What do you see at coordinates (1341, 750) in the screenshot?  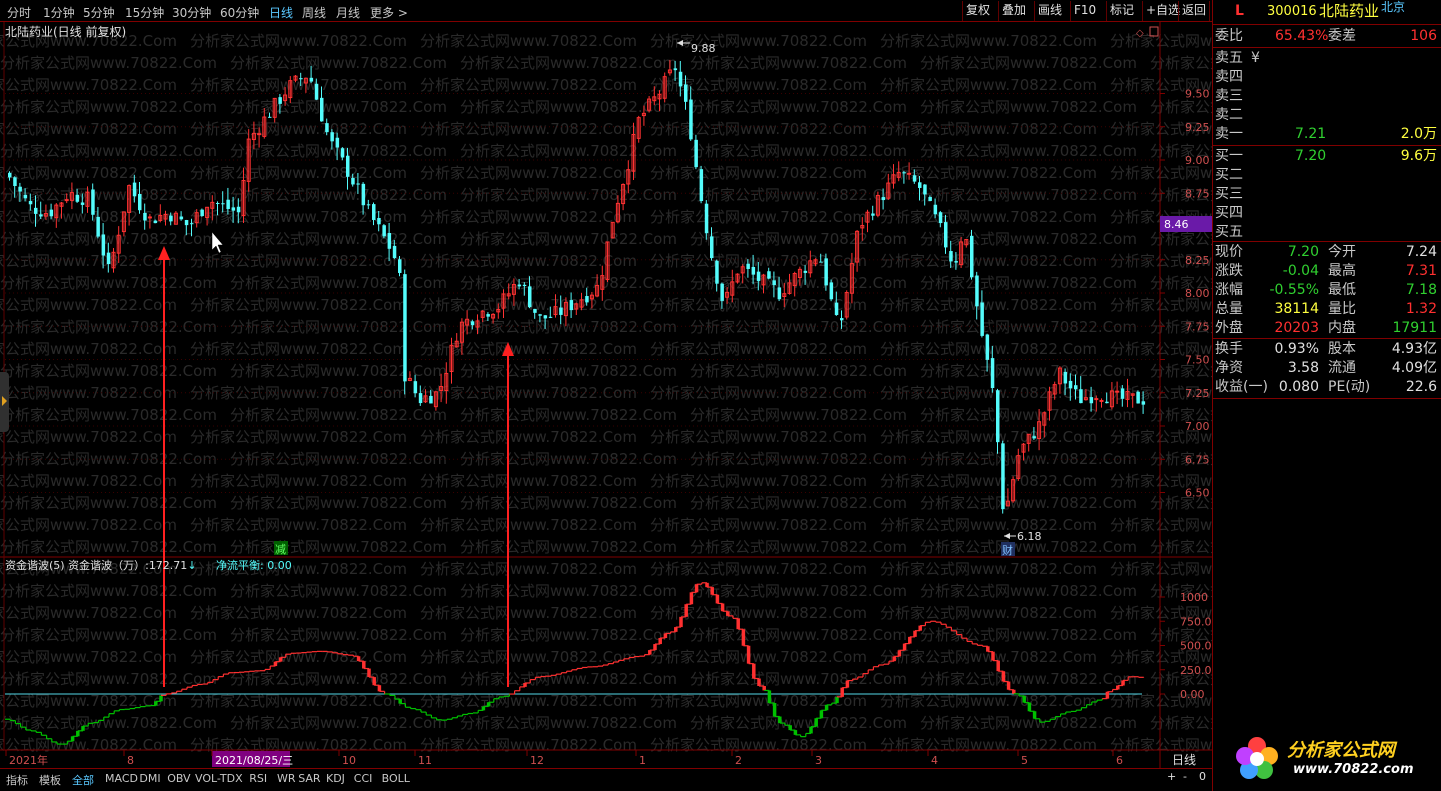 I see `logo-text: 分析家公式网` at bounding box center [1341, 750].